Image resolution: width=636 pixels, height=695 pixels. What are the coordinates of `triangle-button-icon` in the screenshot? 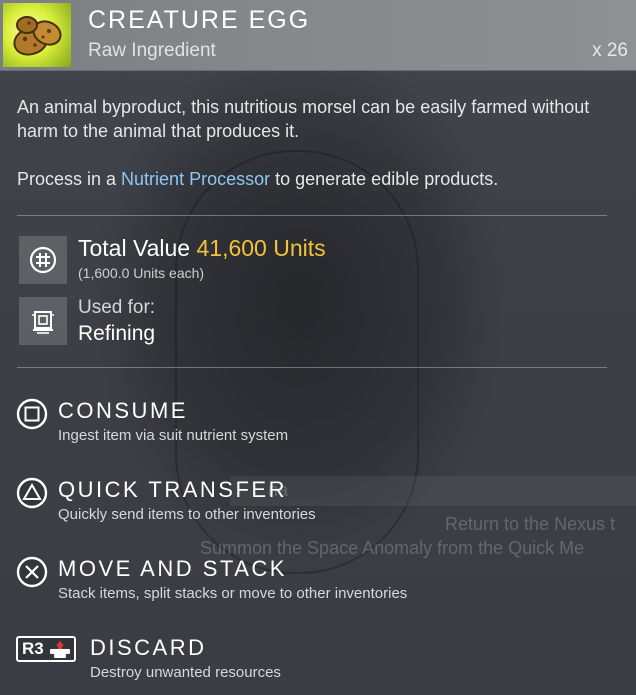 It's located at (32, 493).